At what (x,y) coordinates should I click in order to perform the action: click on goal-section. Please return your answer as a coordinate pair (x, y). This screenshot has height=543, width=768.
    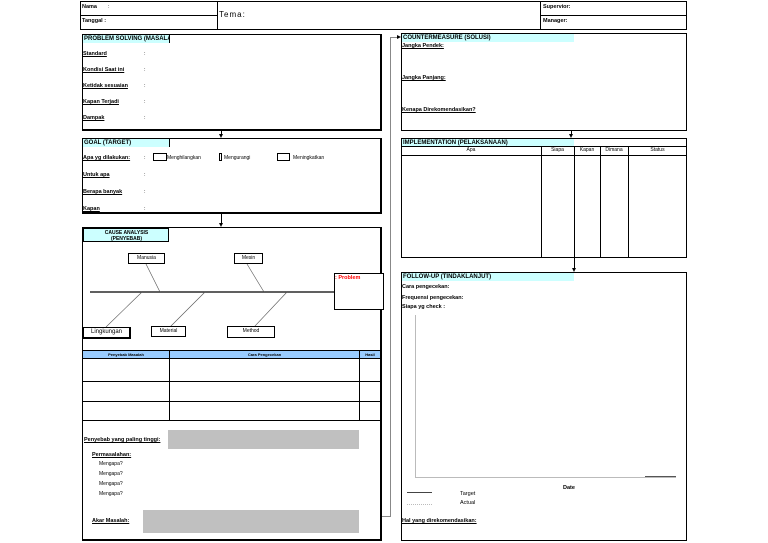
    Looking at the image, I should click on (232, 176).